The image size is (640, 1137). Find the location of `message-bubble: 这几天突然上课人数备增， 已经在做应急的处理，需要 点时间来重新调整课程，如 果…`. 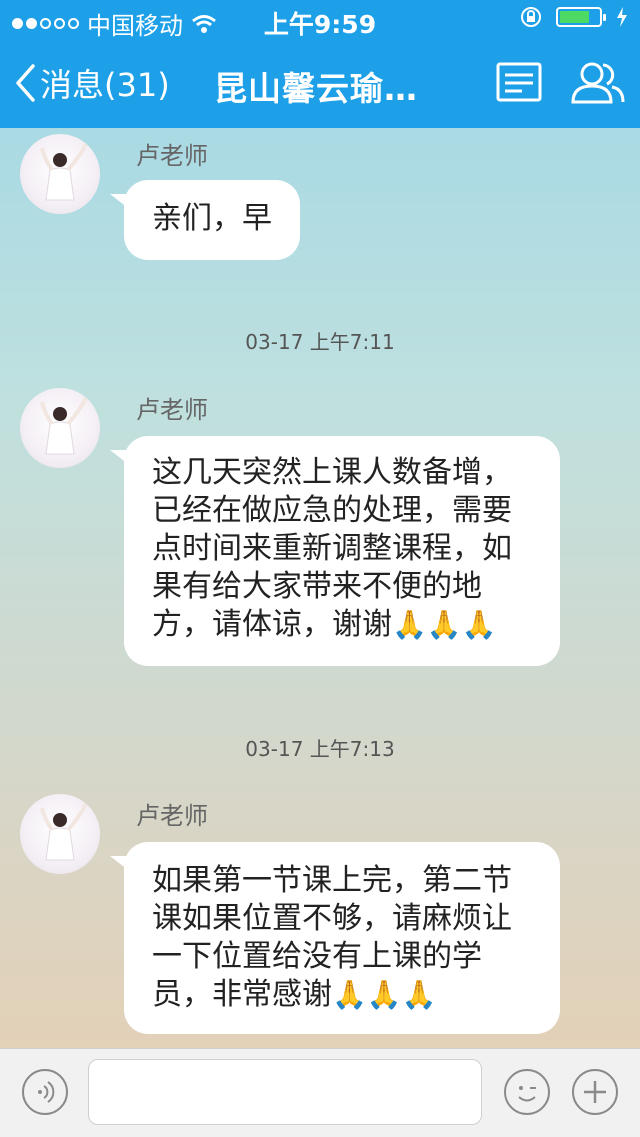

message-bubble: 这几天突然上课人数备增， 已经在做应急的处理，需要 点时间来重新调整课程，如 果… is located at coordinates (335, 551).